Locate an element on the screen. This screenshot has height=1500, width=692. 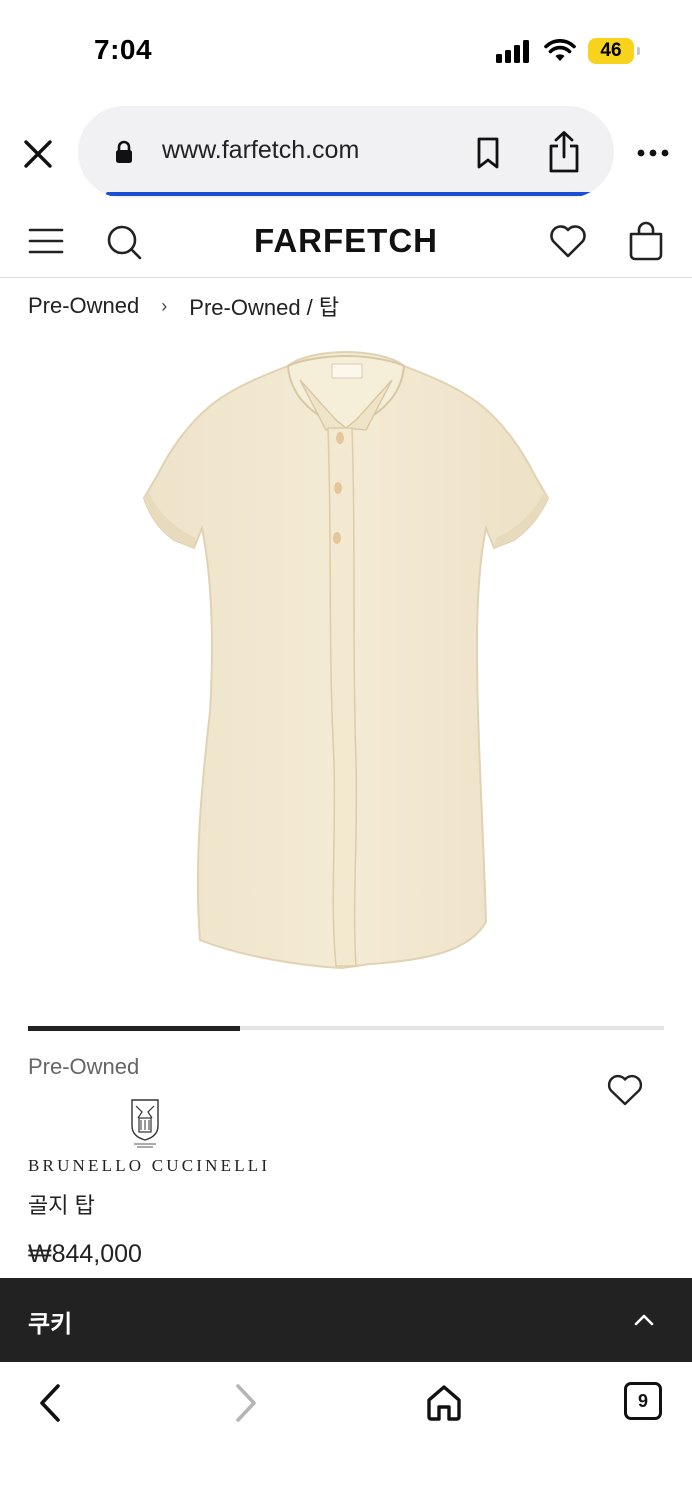
product-name: 골지 탑 is located at coordinates (61, 1205).